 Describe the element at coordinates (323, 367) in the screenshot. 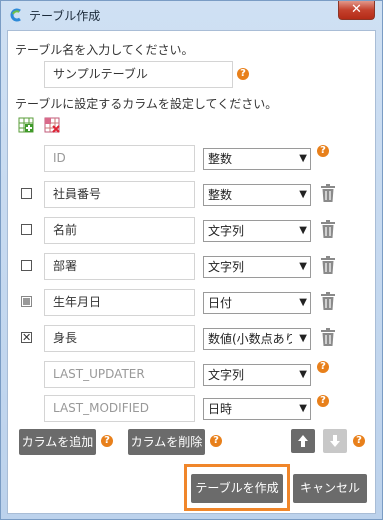

I see `last-updater-help-icon: ?` at that location.